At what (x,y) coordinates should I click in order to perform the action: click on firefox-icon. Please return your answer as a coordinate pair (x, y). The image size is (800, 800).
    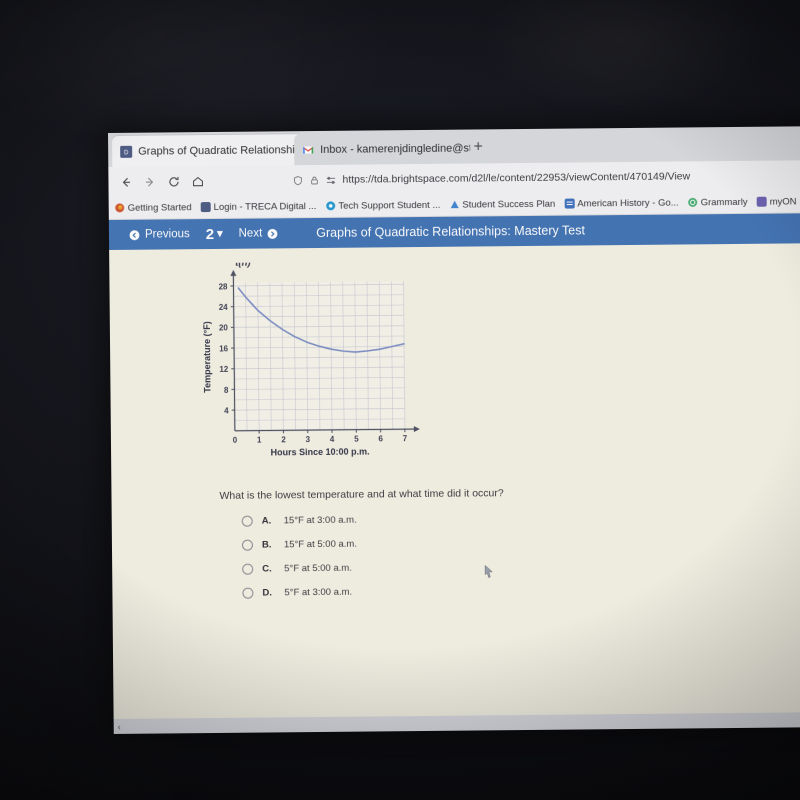
    Looking at the image, I should click on (120, 208).